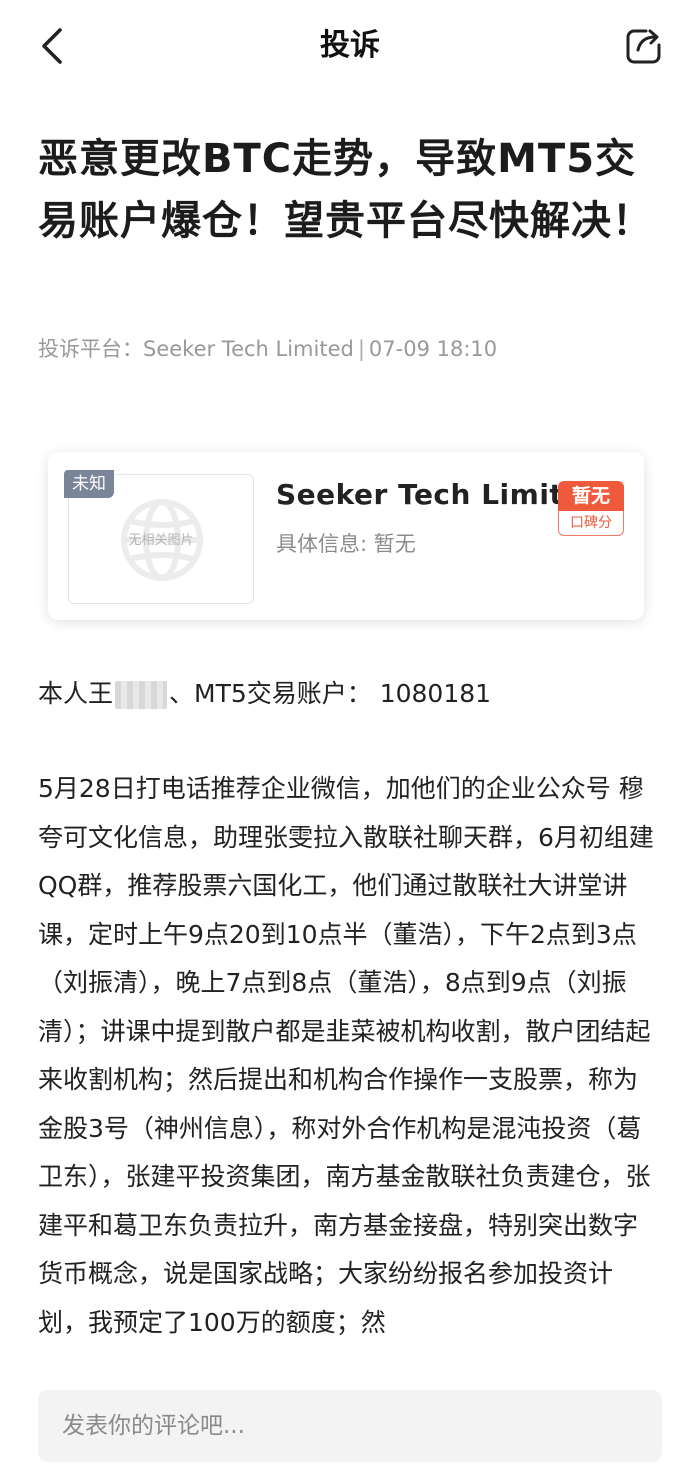 The width and height of the screenshot is (700, 1479). I want to click on account-line: 本人王 、MT5交易账户： 1080181, so click(264, 694).